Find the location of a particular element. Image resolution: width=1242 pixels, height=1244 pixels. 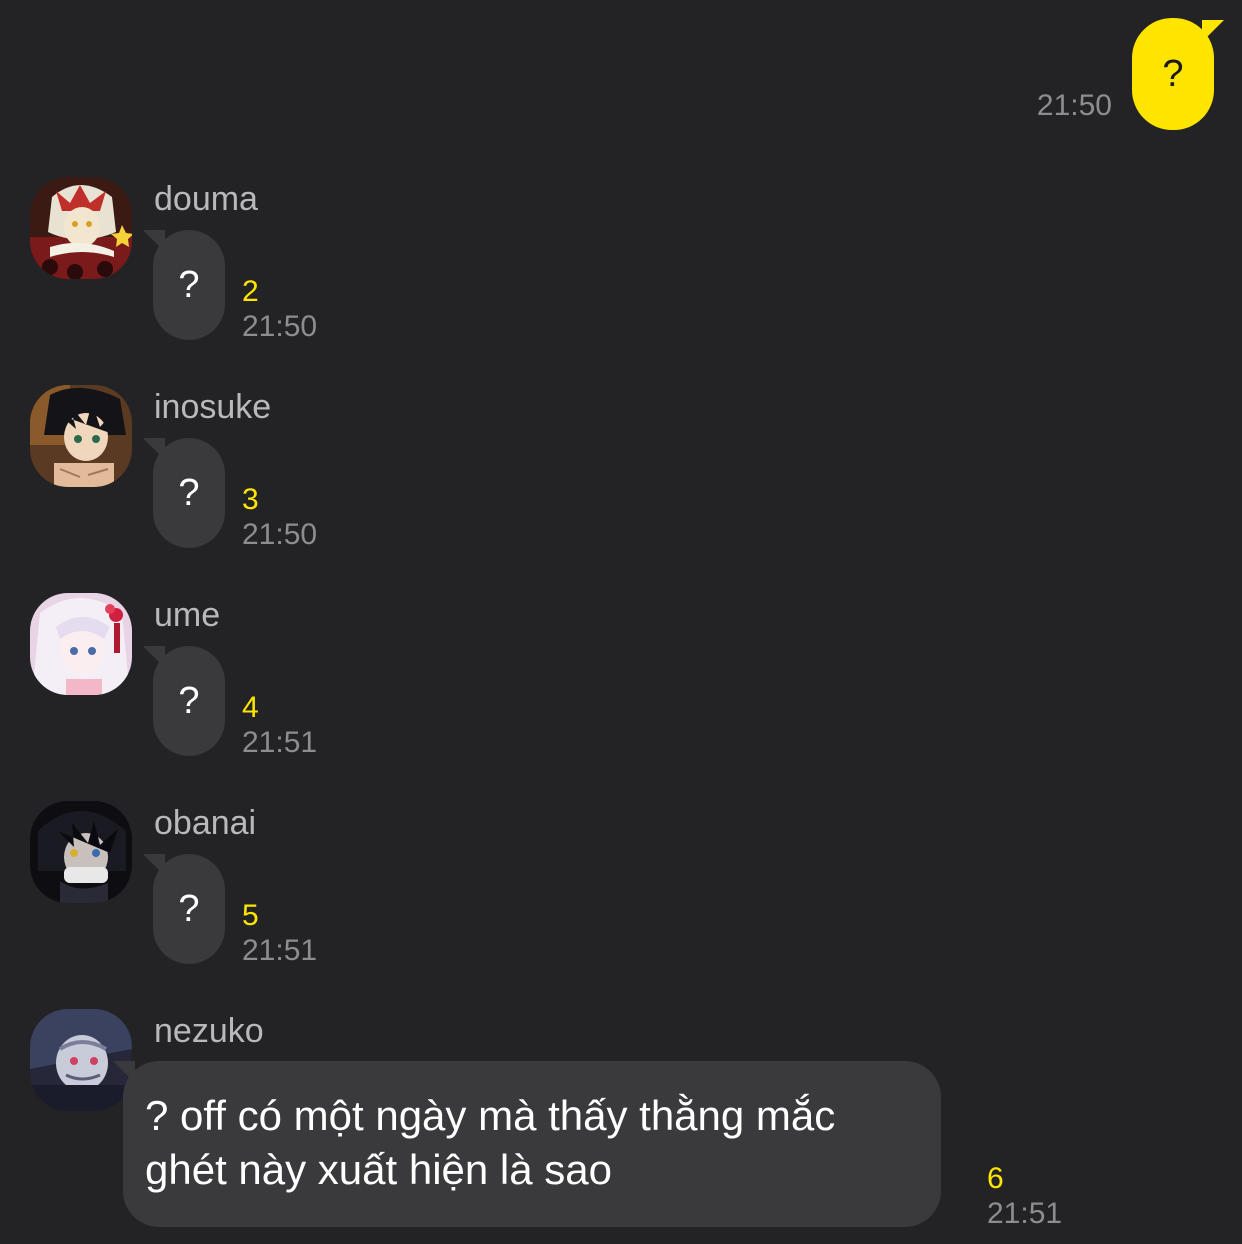

message-text-line: ghét này xuất hiện là sao is located at coordinates (379, 1169).